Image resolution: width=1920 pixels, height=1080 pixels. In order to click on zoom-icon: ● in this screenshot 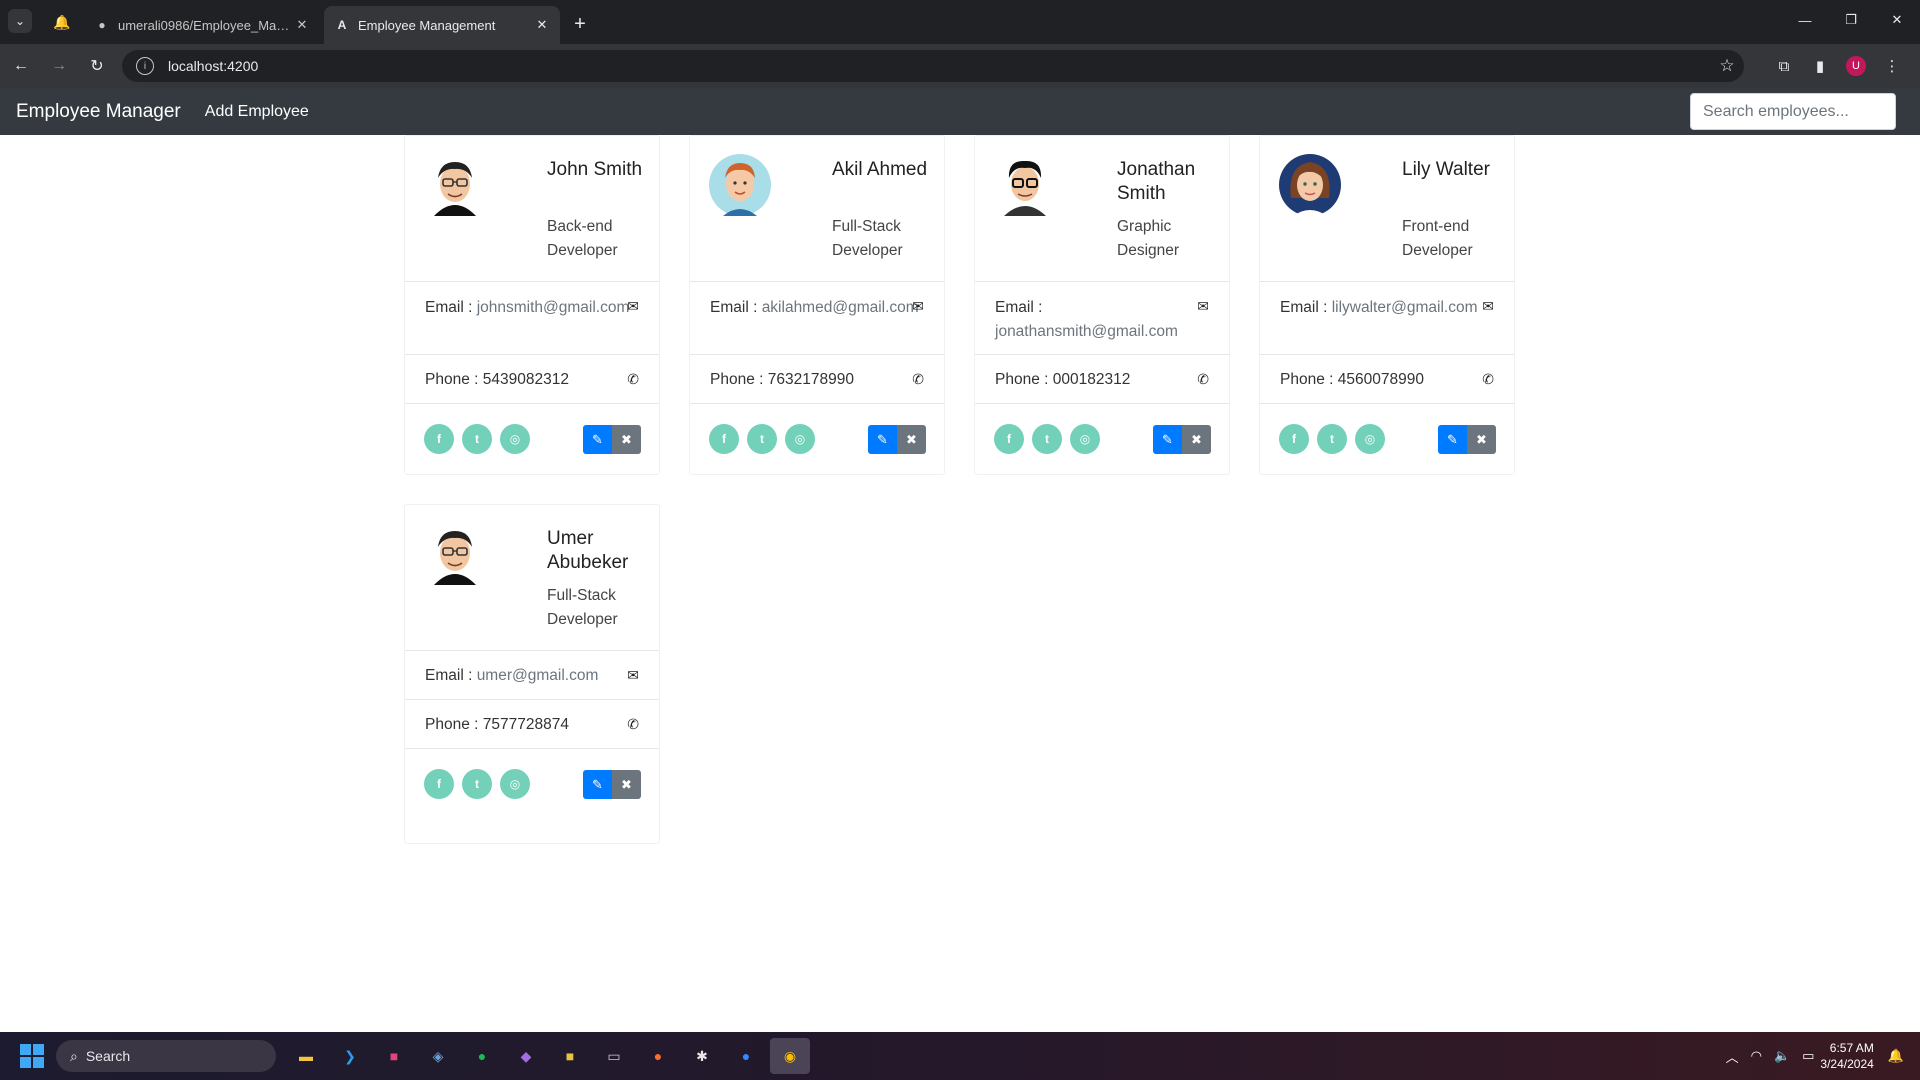, I will do `click(746, 1056)`.